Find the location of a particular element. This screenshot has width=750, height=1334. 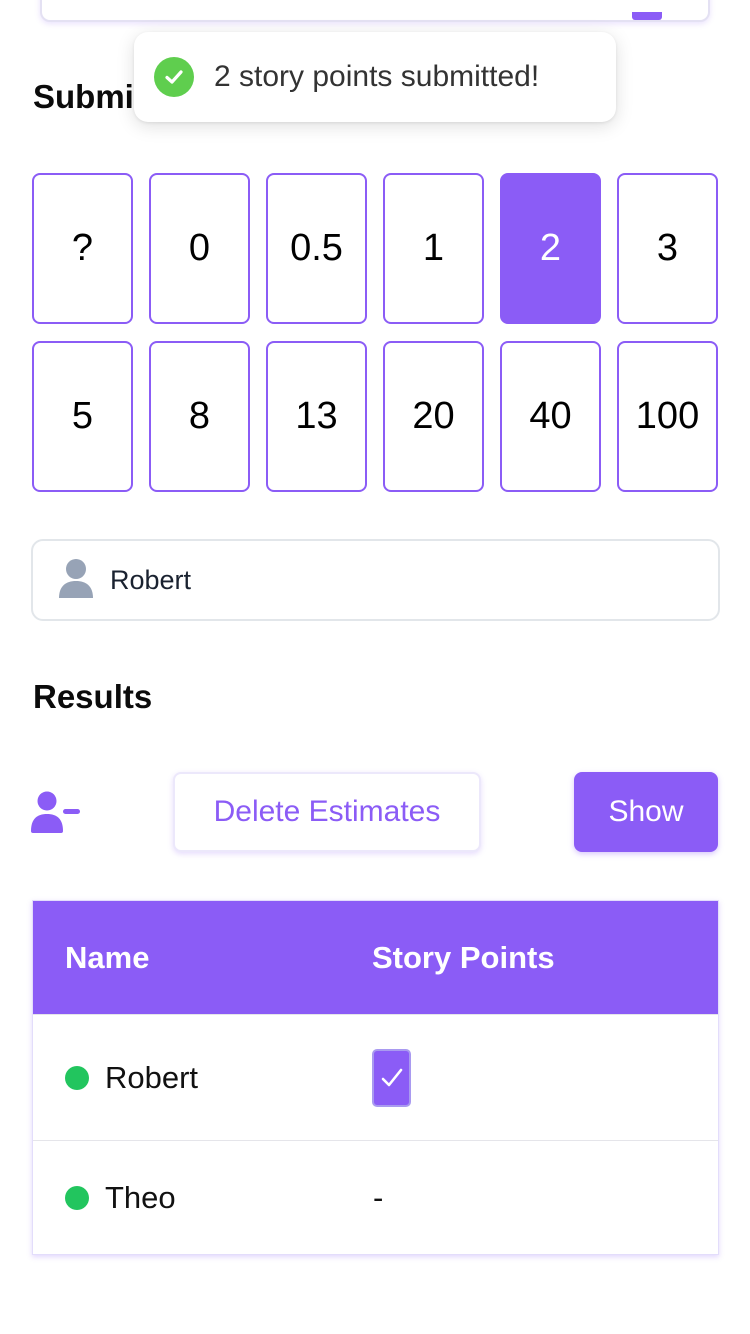

top-panel is located at coordinates (375, 11).